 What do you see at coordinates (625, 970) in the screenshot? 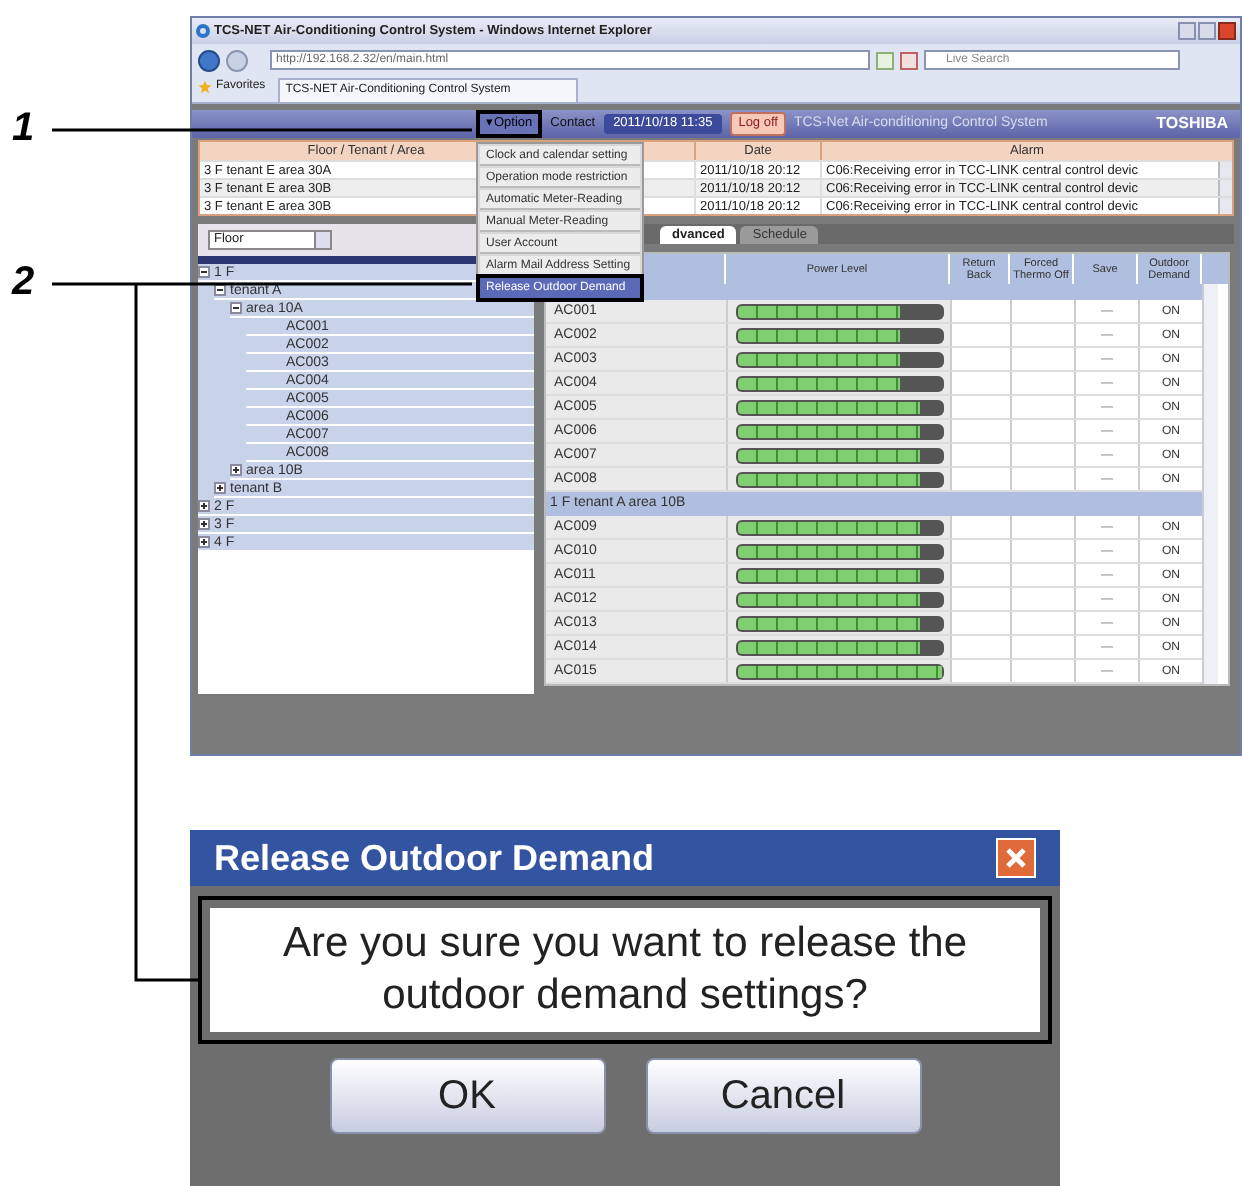
I see `dialog-message: Are you sure you want to release the outdoor demand settings?` at bounding box center [625, 970].